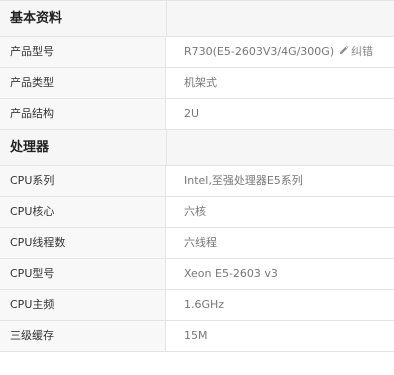  What do you see at coordinates (362, 51) in the screenshot?
I see `edit-label: 纠错` at bounding box center [362, 51].